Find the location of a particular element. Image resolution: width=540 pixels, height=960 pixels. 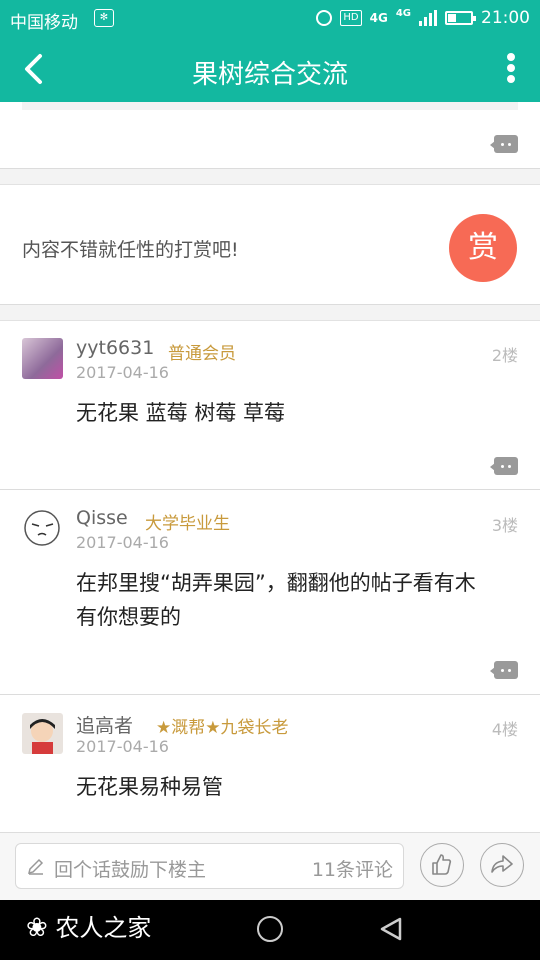

post-edge is located at coordinates (270, 106).